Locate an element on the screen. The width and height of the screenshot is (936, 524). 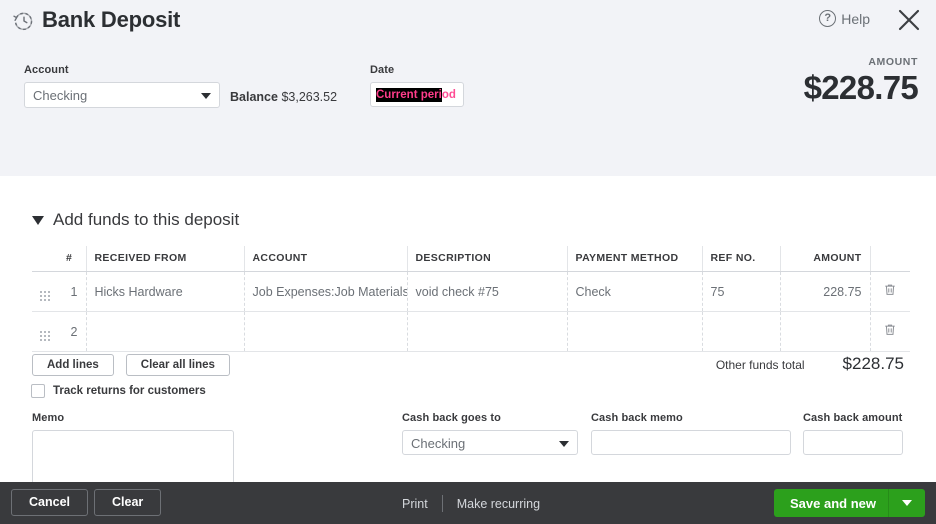
save-and-new-label: Save and new is located at coordinates (833, 503).